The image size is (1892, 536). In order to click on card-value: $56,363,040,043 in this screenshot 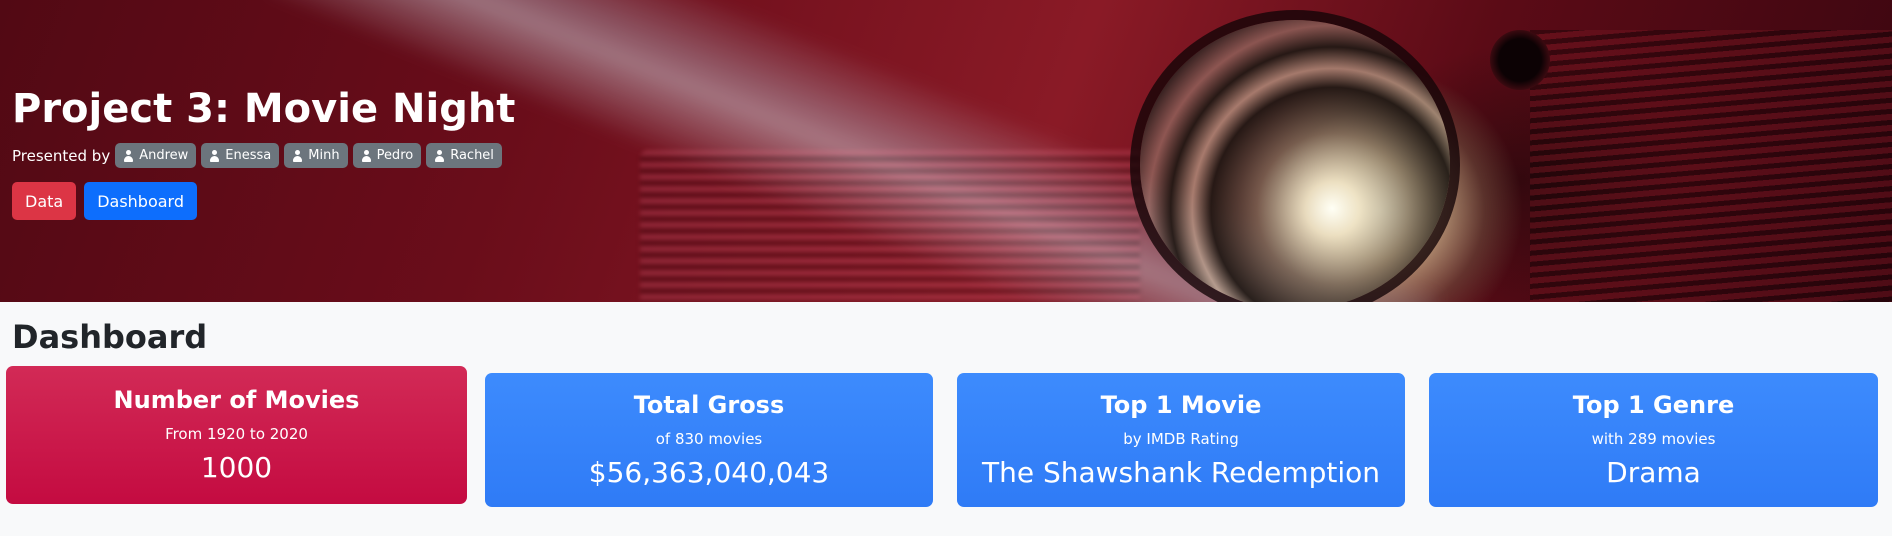, I will do `click(709, 472)`.